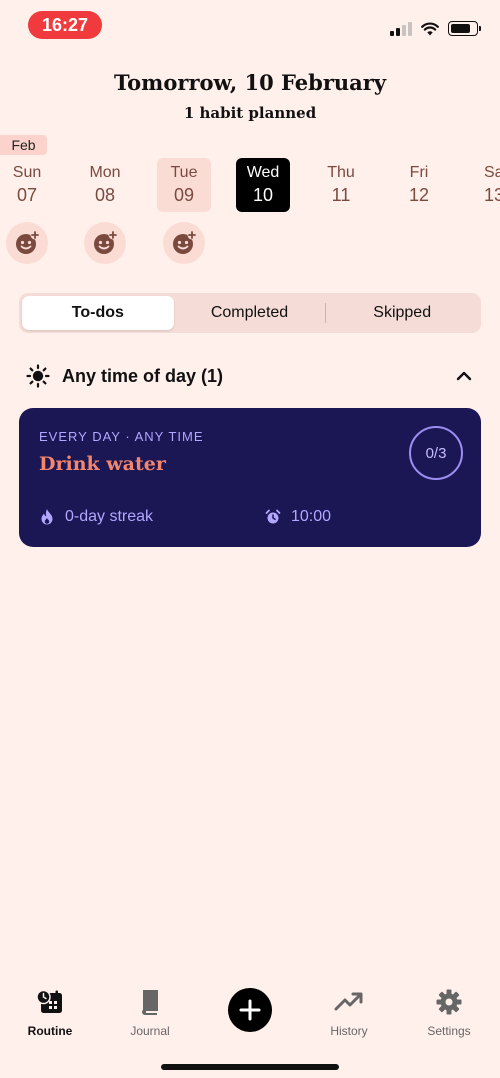 Image resolution: width=500 pixels, height=1078 pixels. I want to click on nav-settings-label: Settings, so click(449, 1031).